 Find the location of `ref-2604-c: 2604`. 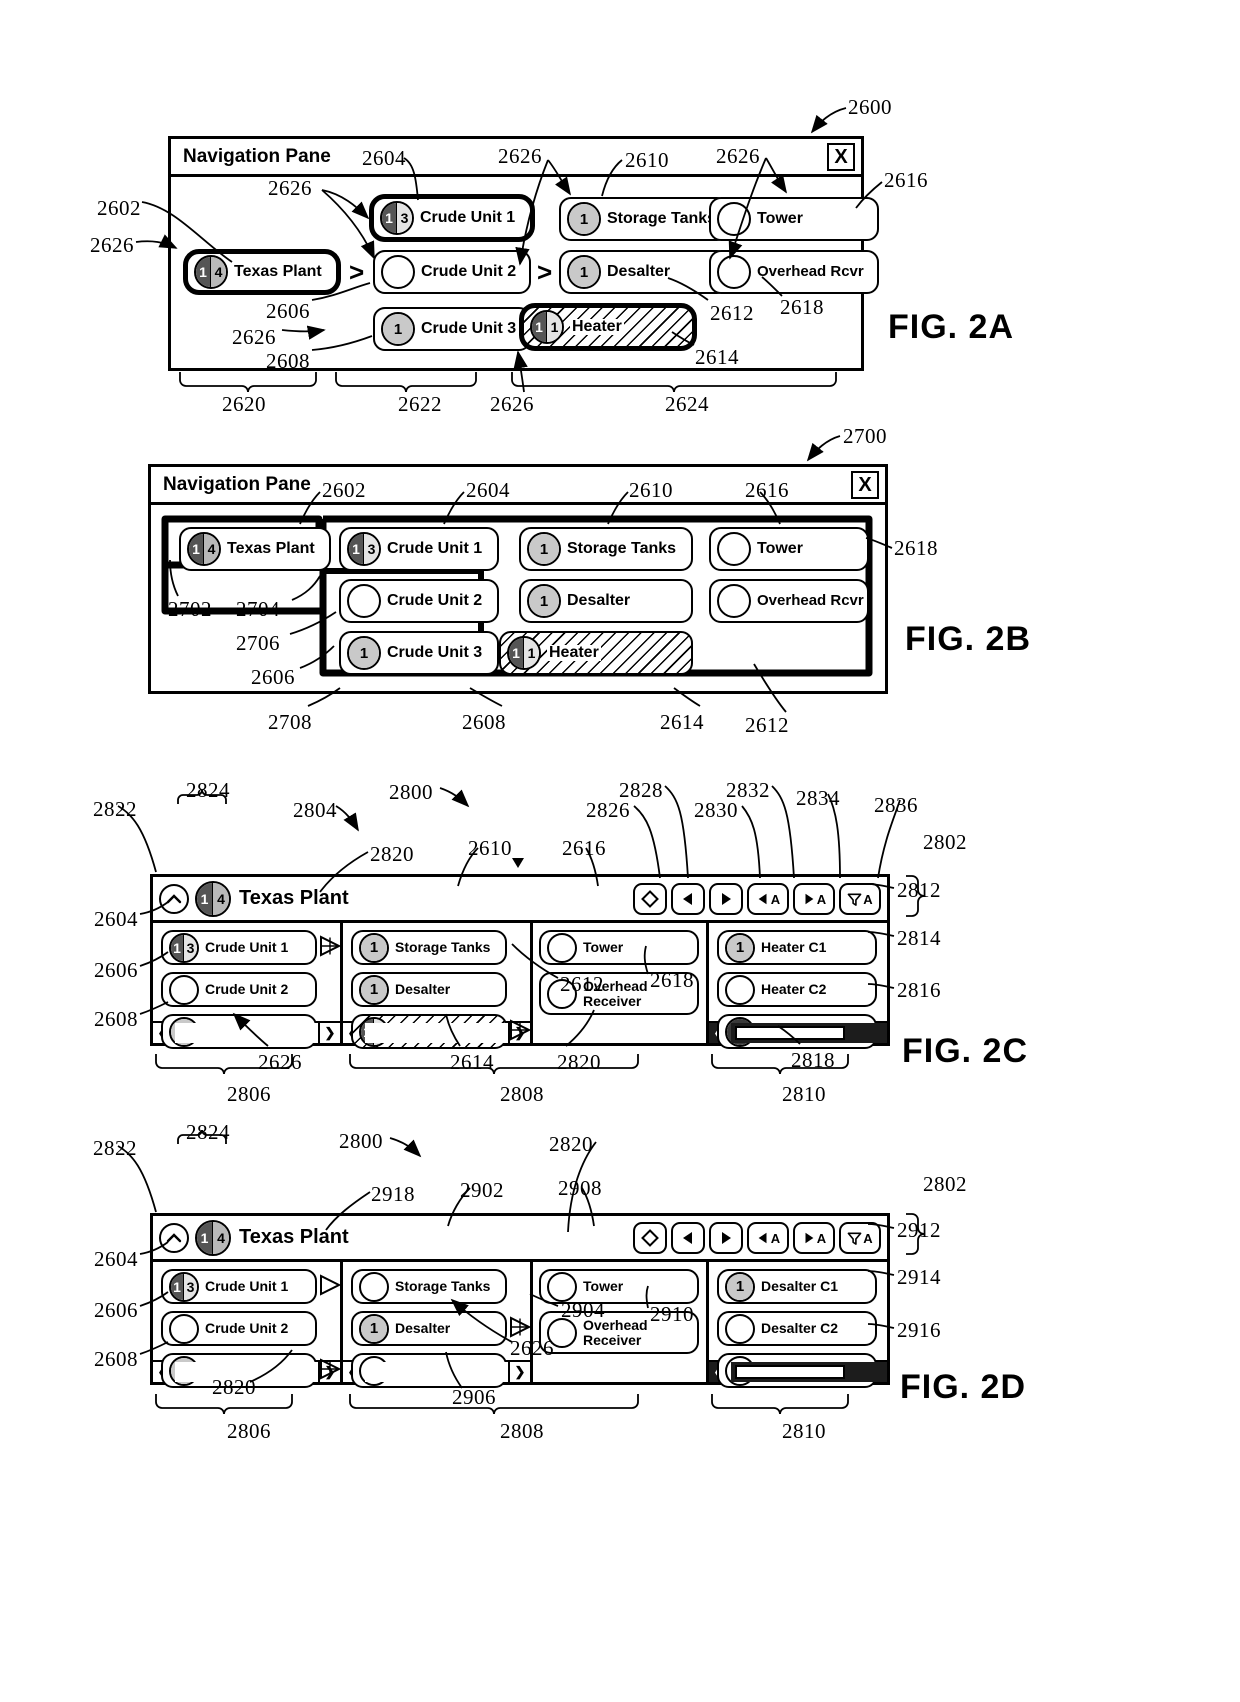

ref-2604-c: 2604 is located at coordinates (116, 919).